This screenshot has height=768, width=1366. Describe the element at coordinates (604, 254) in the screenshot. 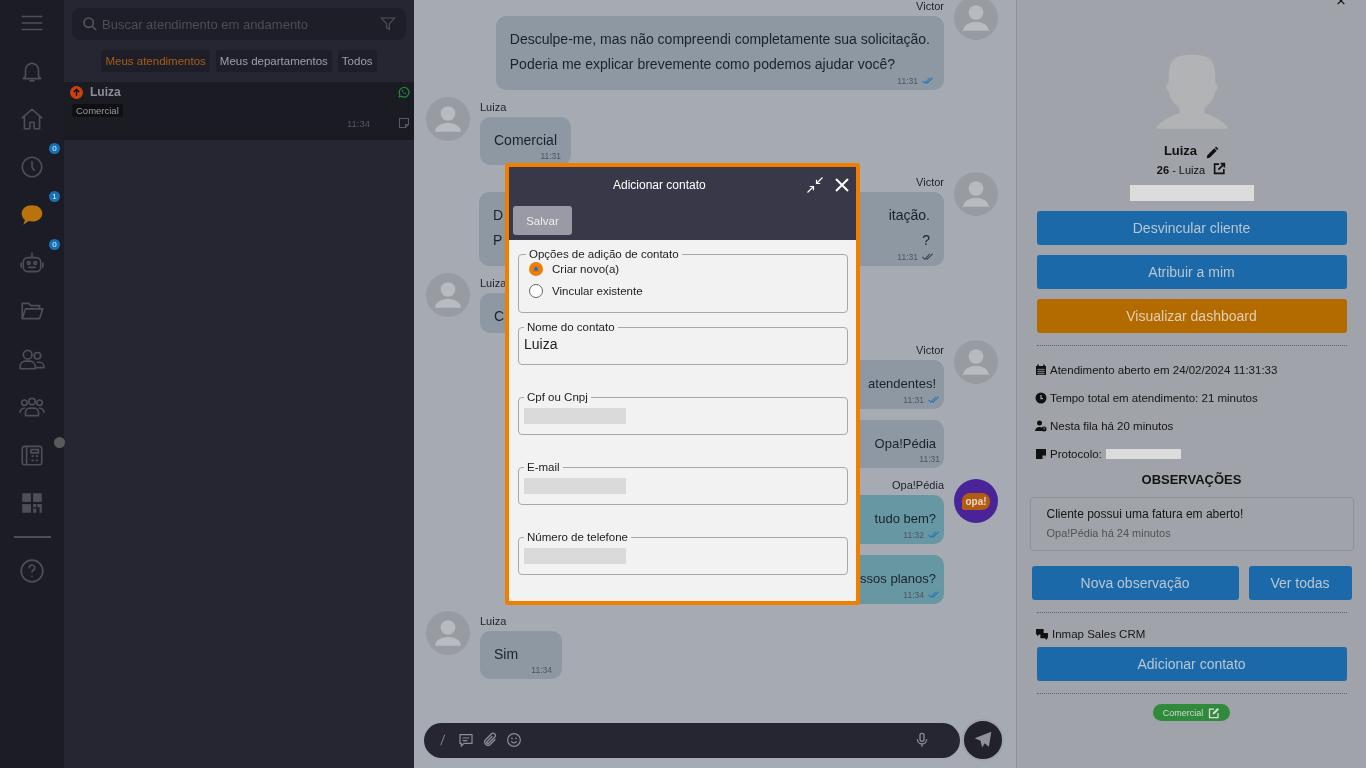

I see `group-label: Opções de adição de contato` at that location.